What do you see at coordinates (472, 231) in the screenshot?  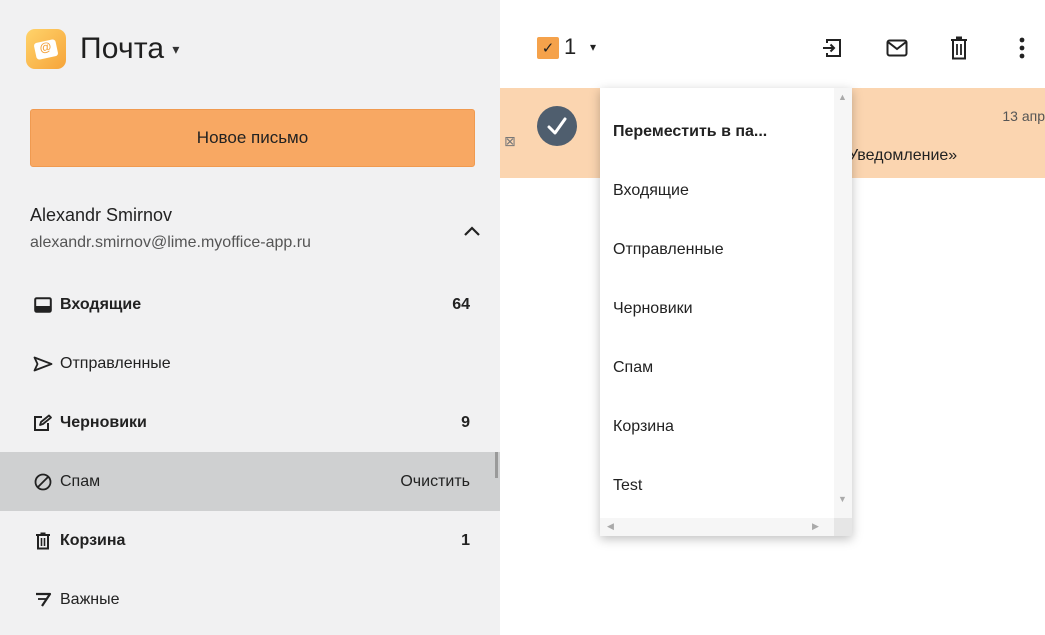 I see `chevron-up-icon` at bounding box center [472, 231].